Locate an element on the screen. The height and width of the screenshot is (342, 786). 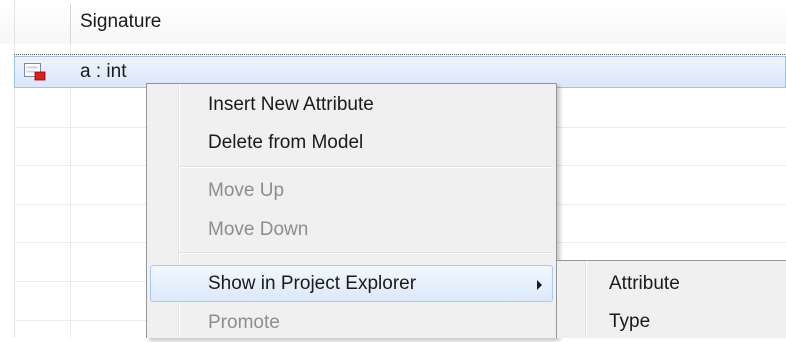
menu-item-promote: Promote is located at coordinates (351, 323).